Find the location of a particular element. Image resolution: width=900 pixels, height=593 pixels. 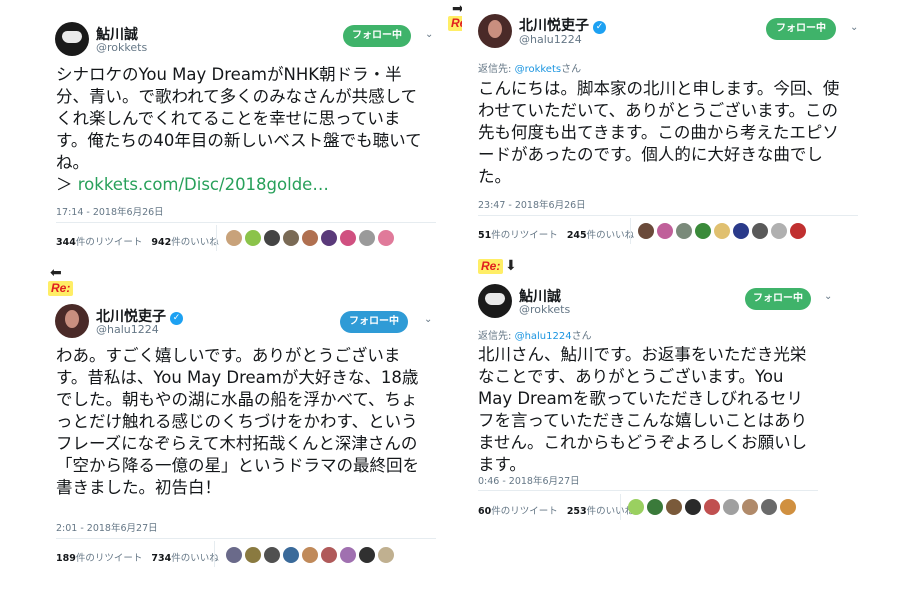

mention-link: @rokkets is located at coordinates (538, 69).